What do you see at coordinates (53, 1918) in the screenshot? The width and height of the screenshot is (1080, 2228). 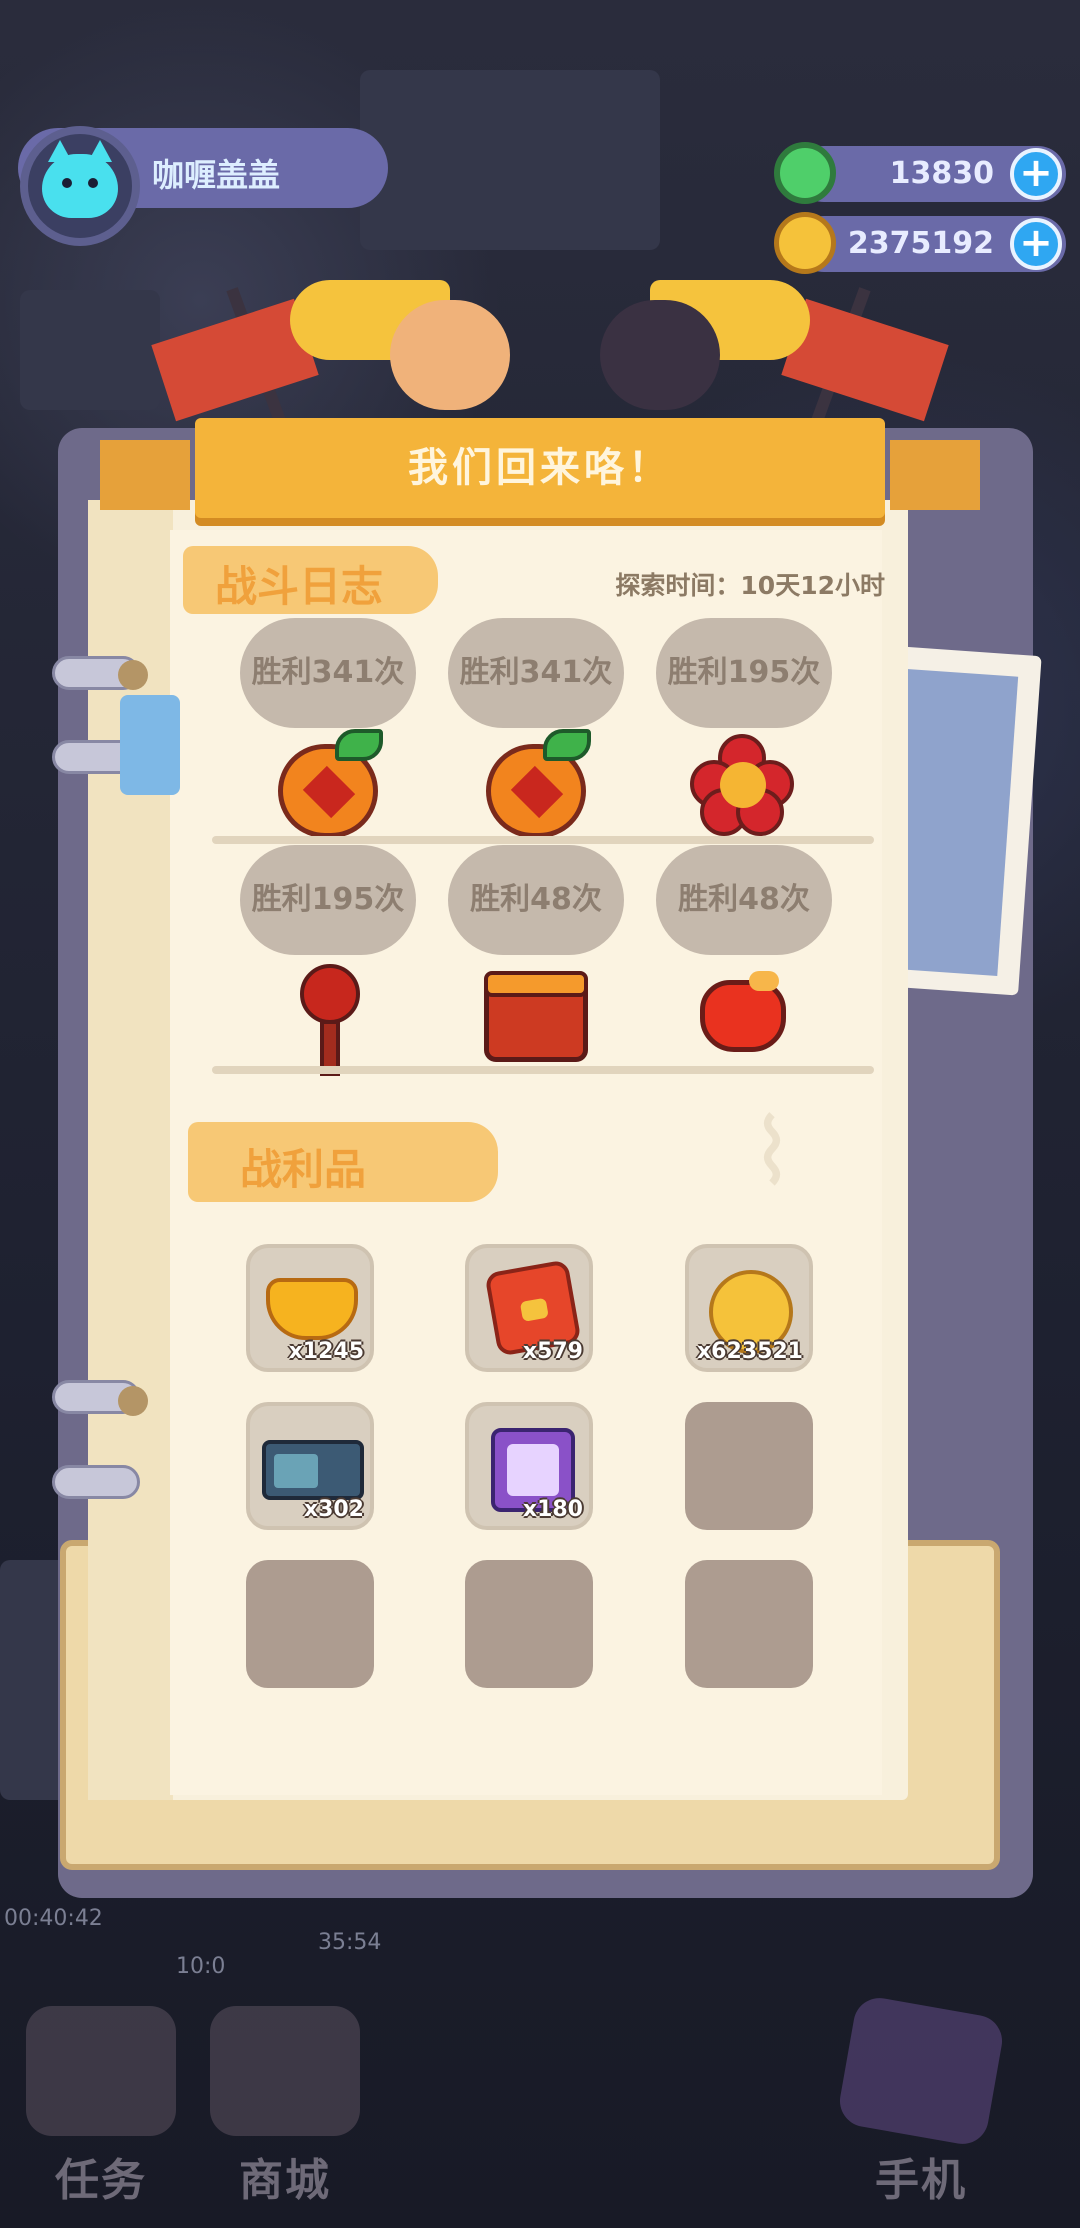 I see `timer-label: 00:40:42` at bounding box center [53, 1918].